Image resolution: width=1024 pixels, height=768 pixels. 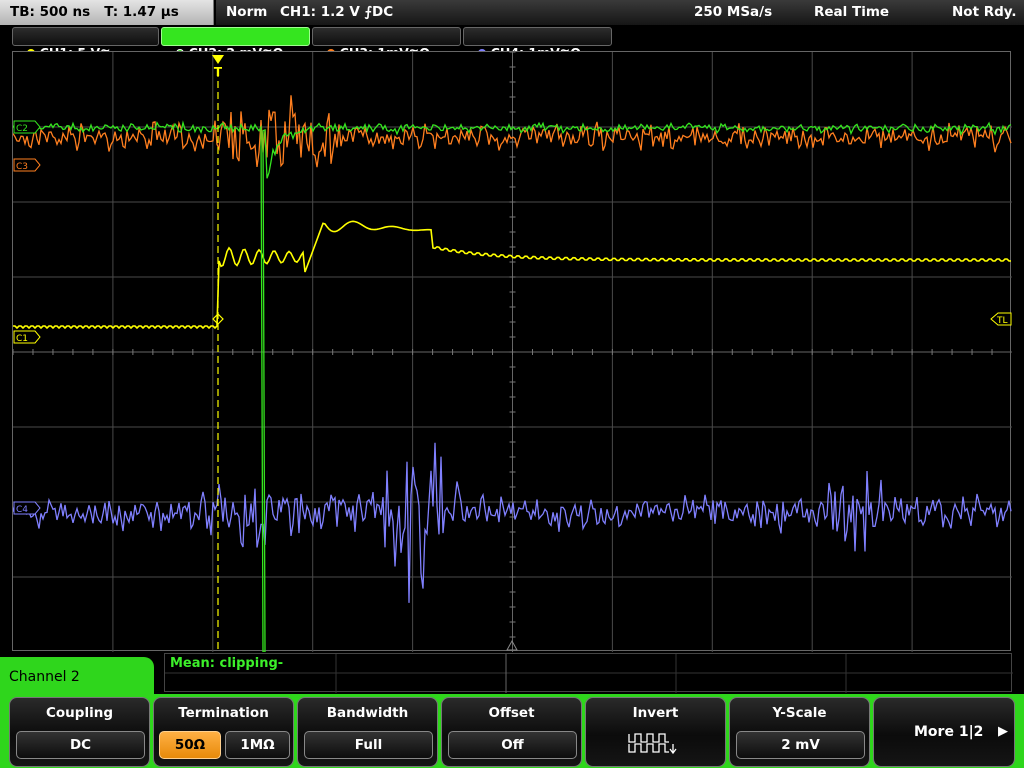 What do you see at coordinates (257, 745) in the screenshot?
I see `termination-1mohm-button: 1MΩ` at bounding box center [257, 745].